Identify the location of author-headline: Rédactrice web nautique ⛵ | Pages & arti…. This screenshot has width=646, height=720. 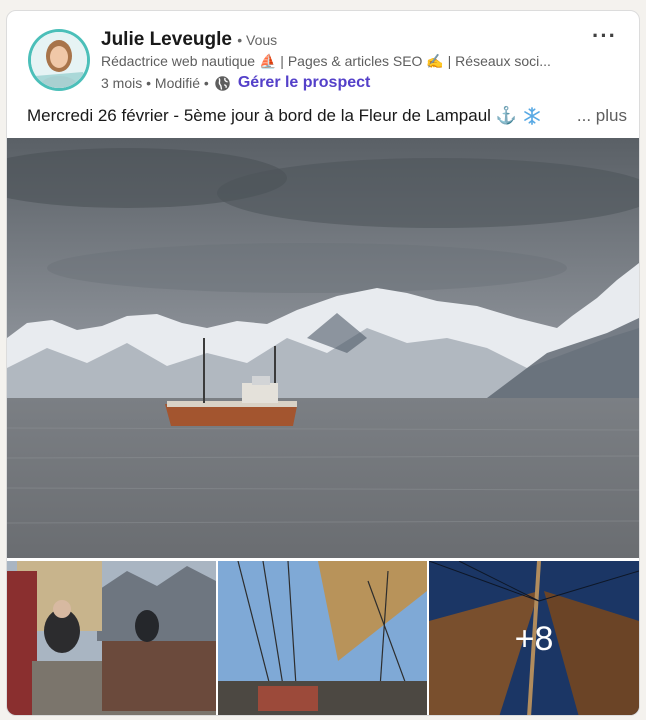
(326, 61).